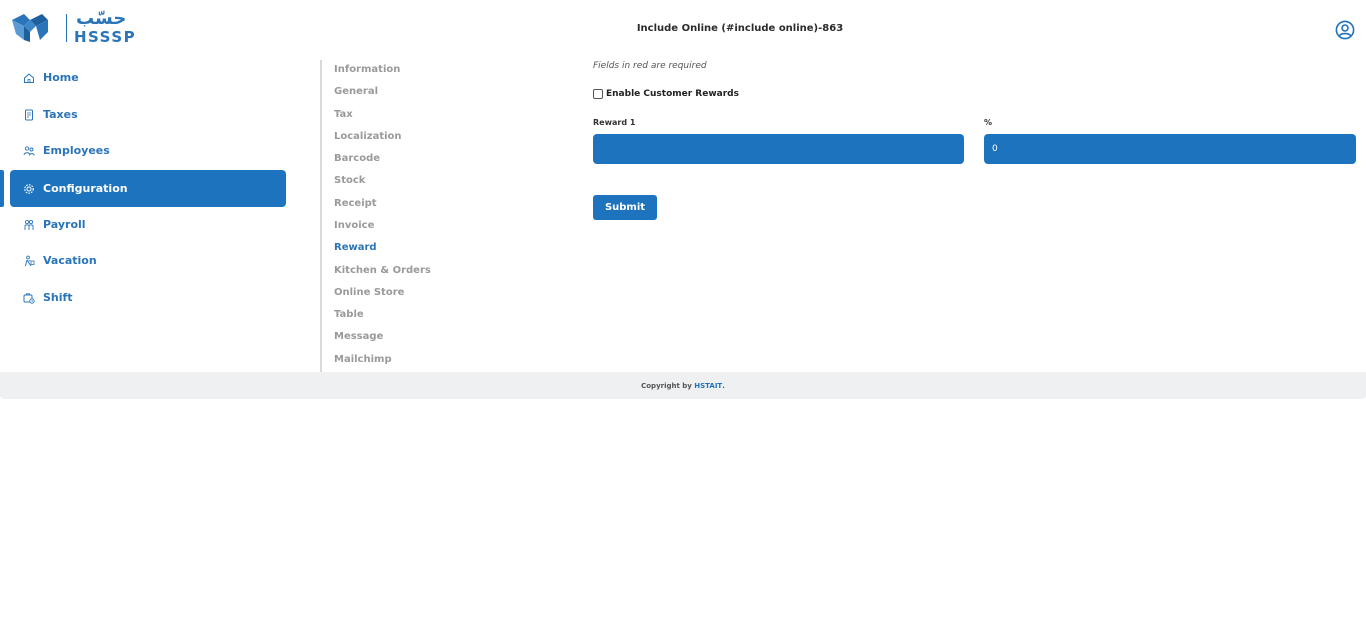 This screenshot has height=632, width=1366. I want to click on enable-rewards-row: Enable Customer Rewards, so click(666, 94).